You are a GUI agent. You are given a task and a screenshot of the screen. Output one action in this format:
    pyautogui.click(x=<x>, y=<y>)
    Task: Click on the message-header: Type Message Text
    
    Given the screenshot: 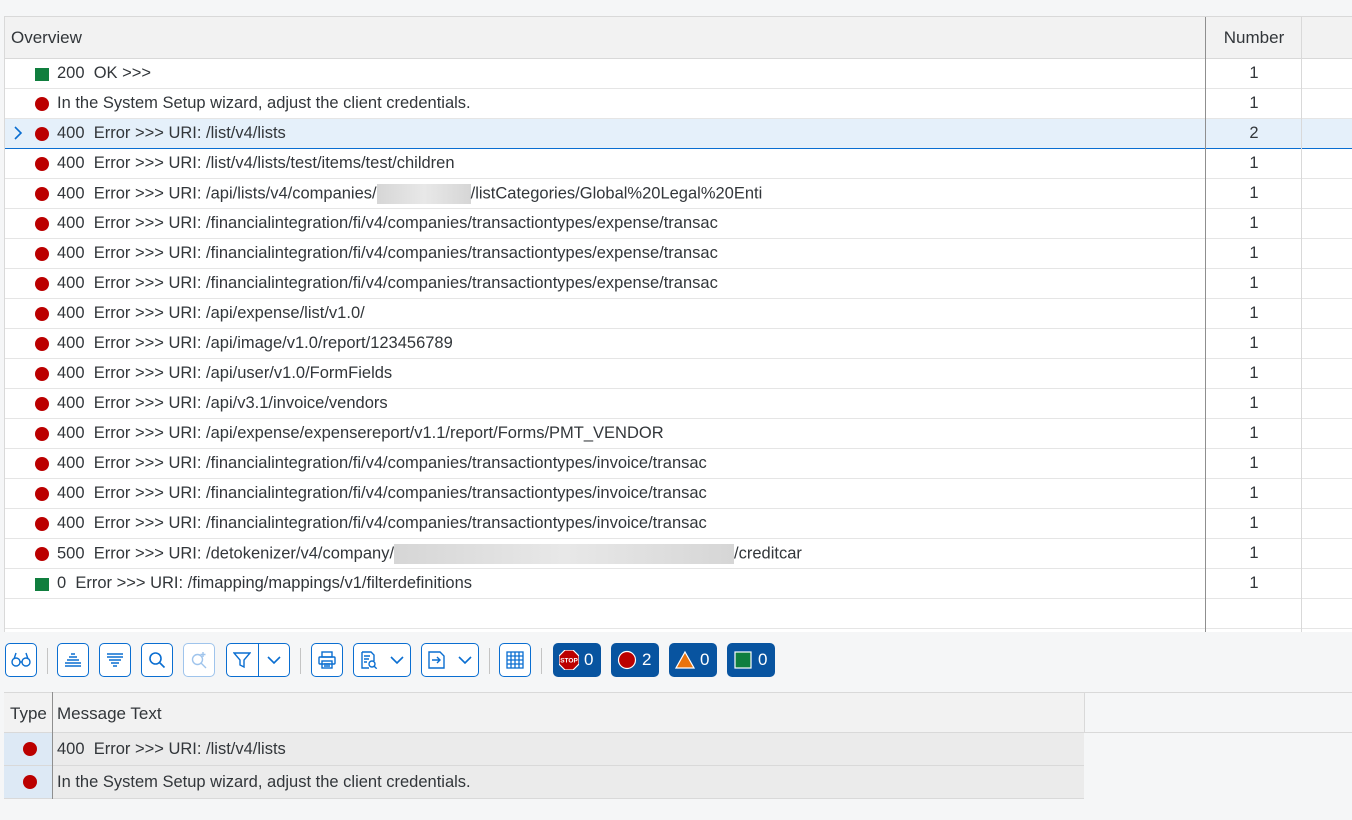 What is the action you would take?
    pyautogui.click(x=544, y=712)
    